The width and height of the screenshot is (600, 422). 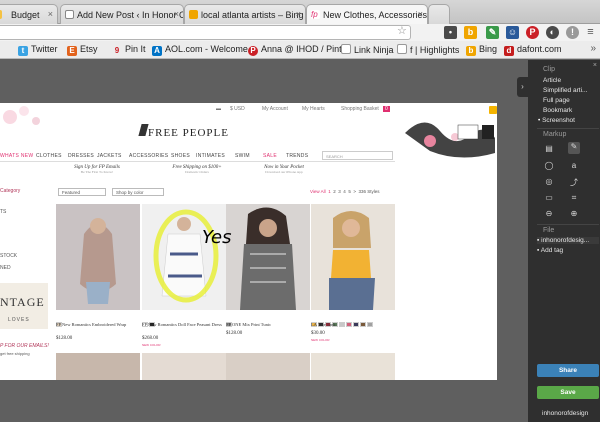 What do you see at coordinates (549, 197) in the screenshot?
I see `comment-icon: ▭` at bounding box center [549, 197].